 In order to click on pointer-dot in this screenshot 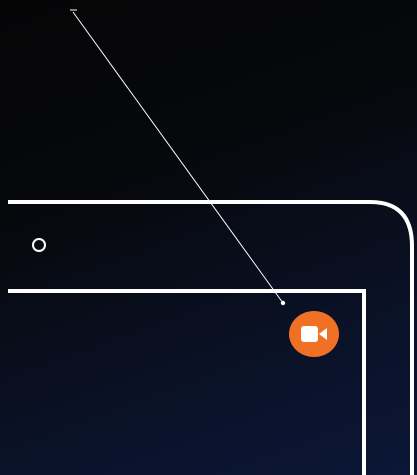, I will do `click(283, 303)`.